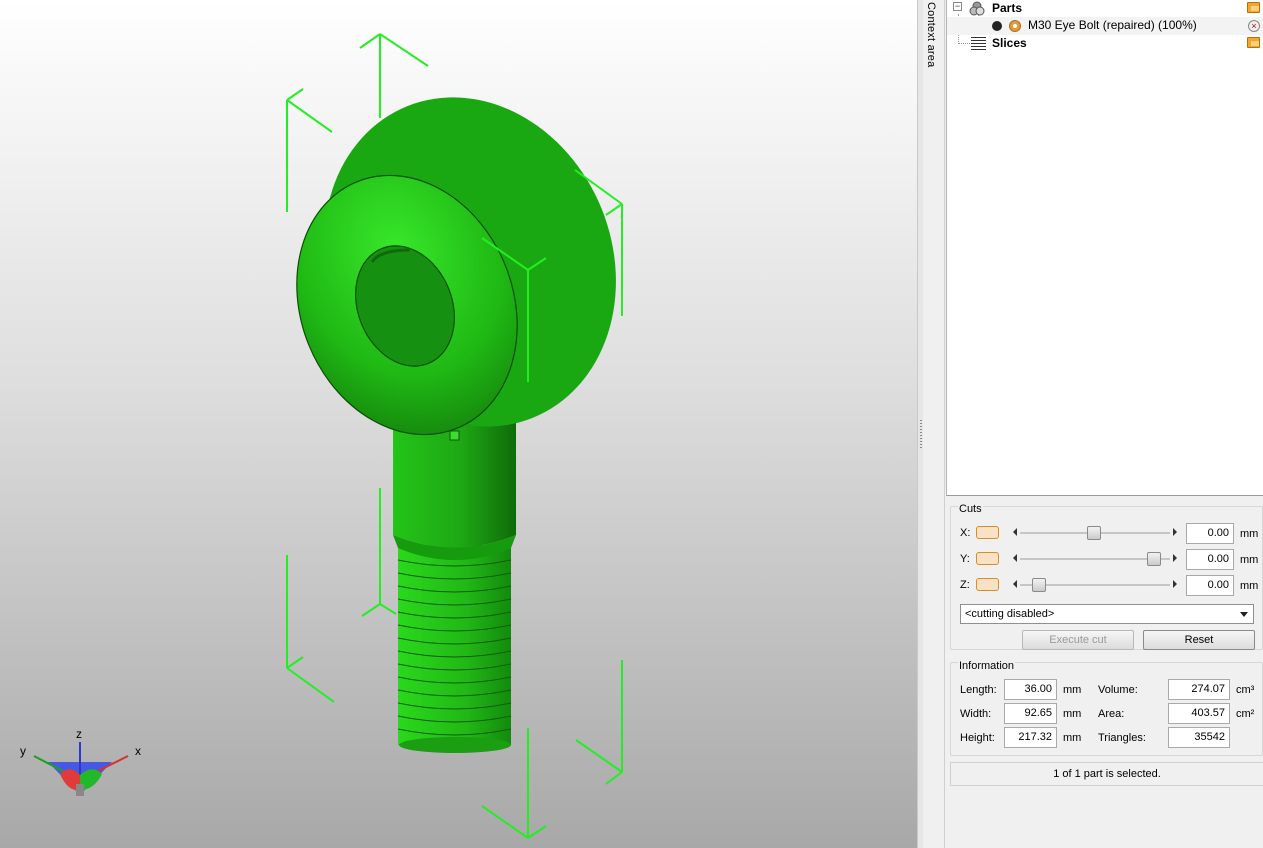 The image size is (1263, 848). What do you see at coordinates (455, 745) in the screenshot?
I see `thread-bottom` at bounding box center [455, 745].